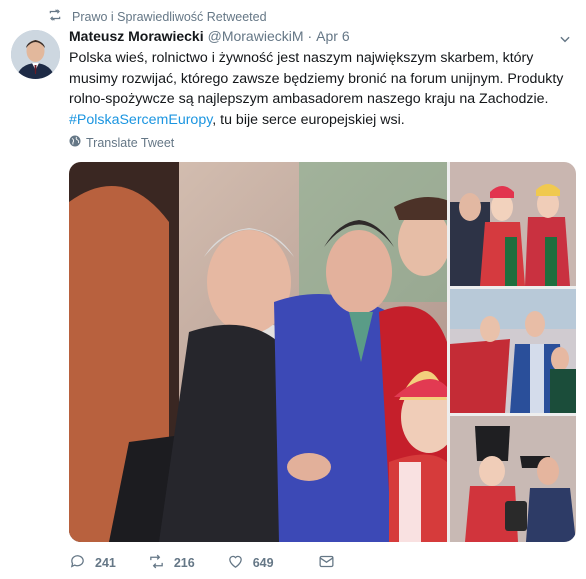  What do you see at coordinates (184, 563) in the screenshot?
I see `retweet-count: 216` at bounding box center [184, 563].